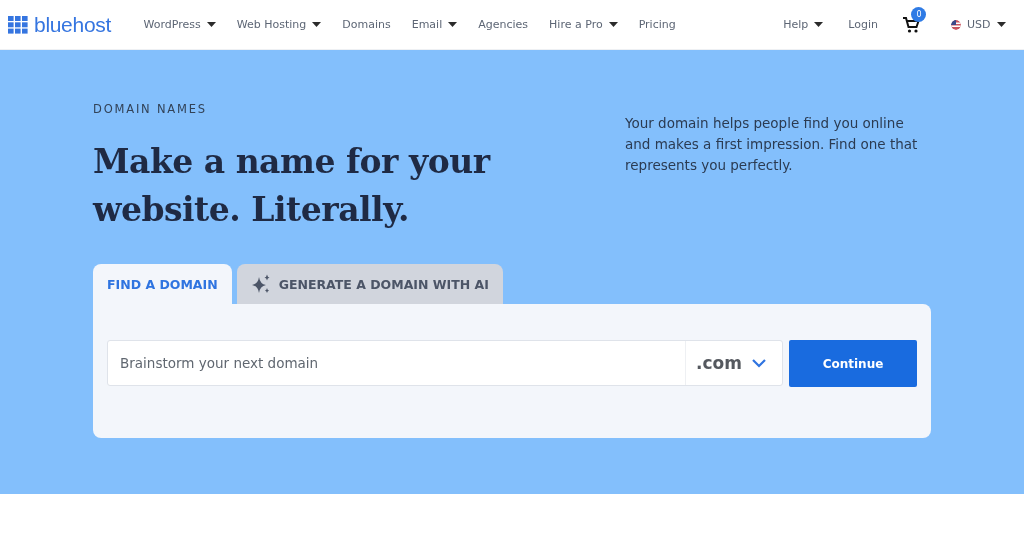 The width and height of the screenshot is (1024, 552). Describe the element at coordinates (279, 24) in the screenshot. I see `nav-link: Web Hosting` at that location.